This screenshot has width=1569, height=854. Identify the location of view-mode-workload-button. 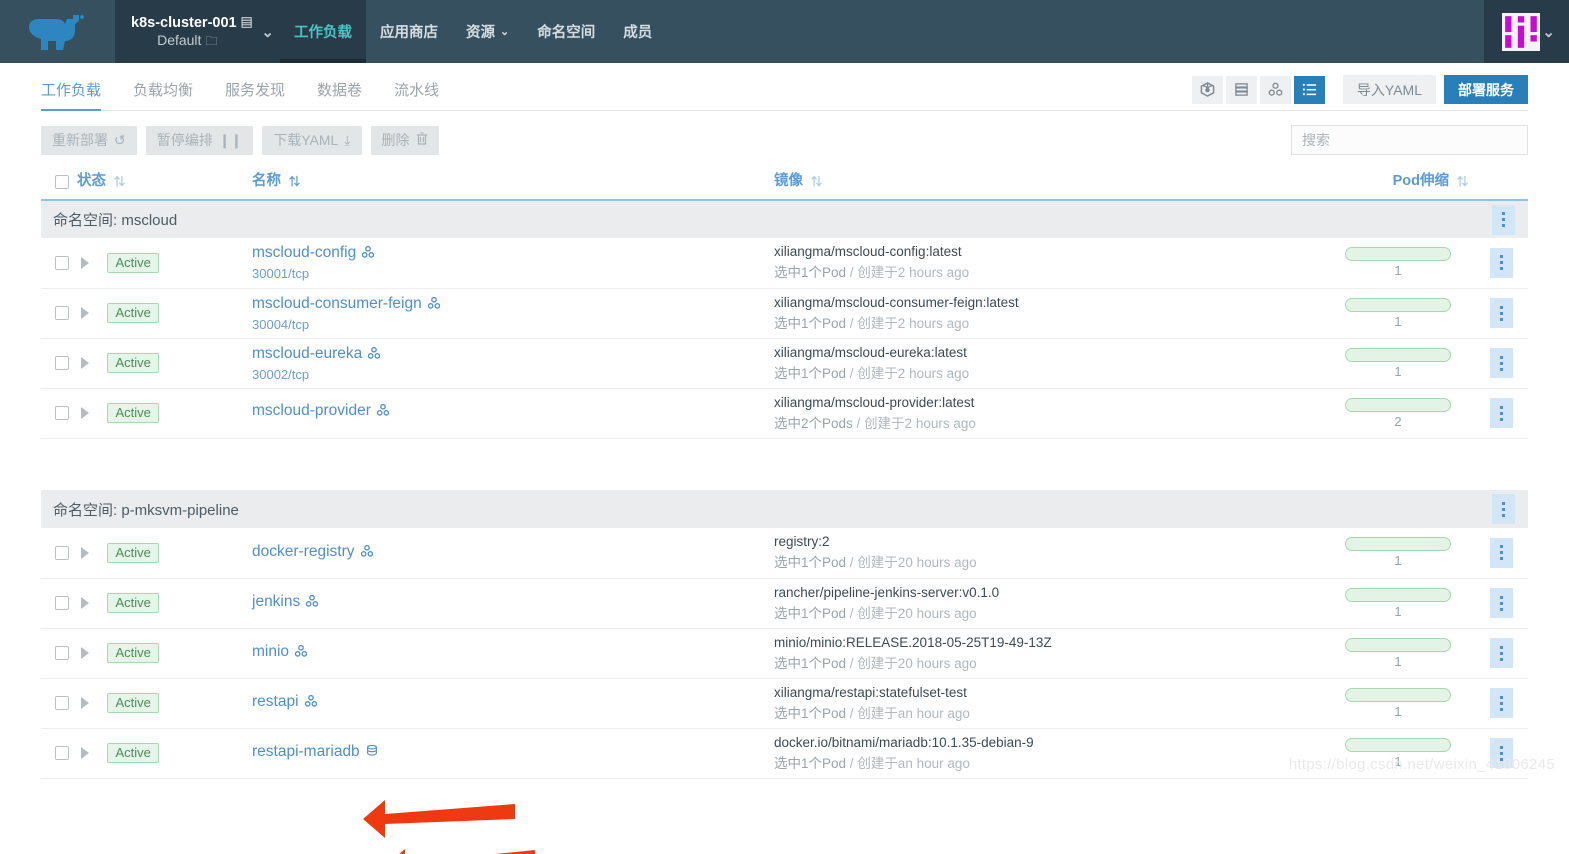
(1275, 89).